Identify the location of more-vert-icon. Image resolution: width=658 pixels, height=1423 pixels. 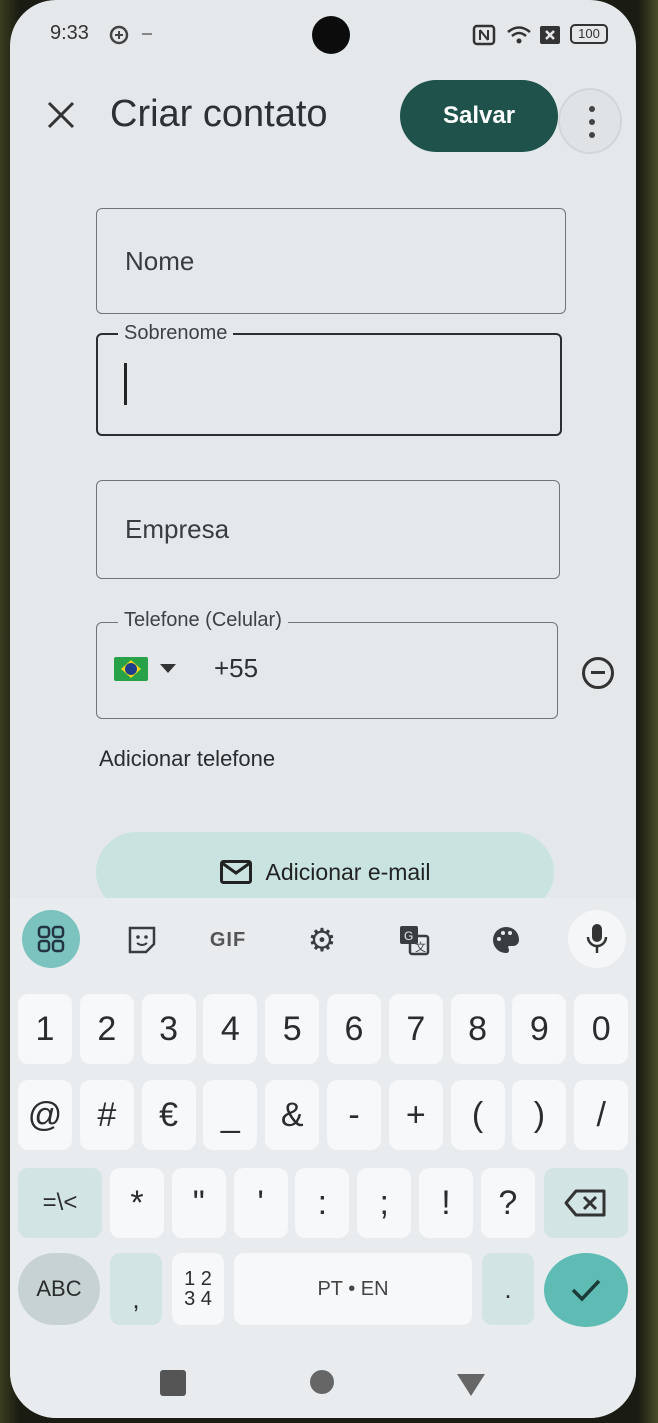
(592, 109).